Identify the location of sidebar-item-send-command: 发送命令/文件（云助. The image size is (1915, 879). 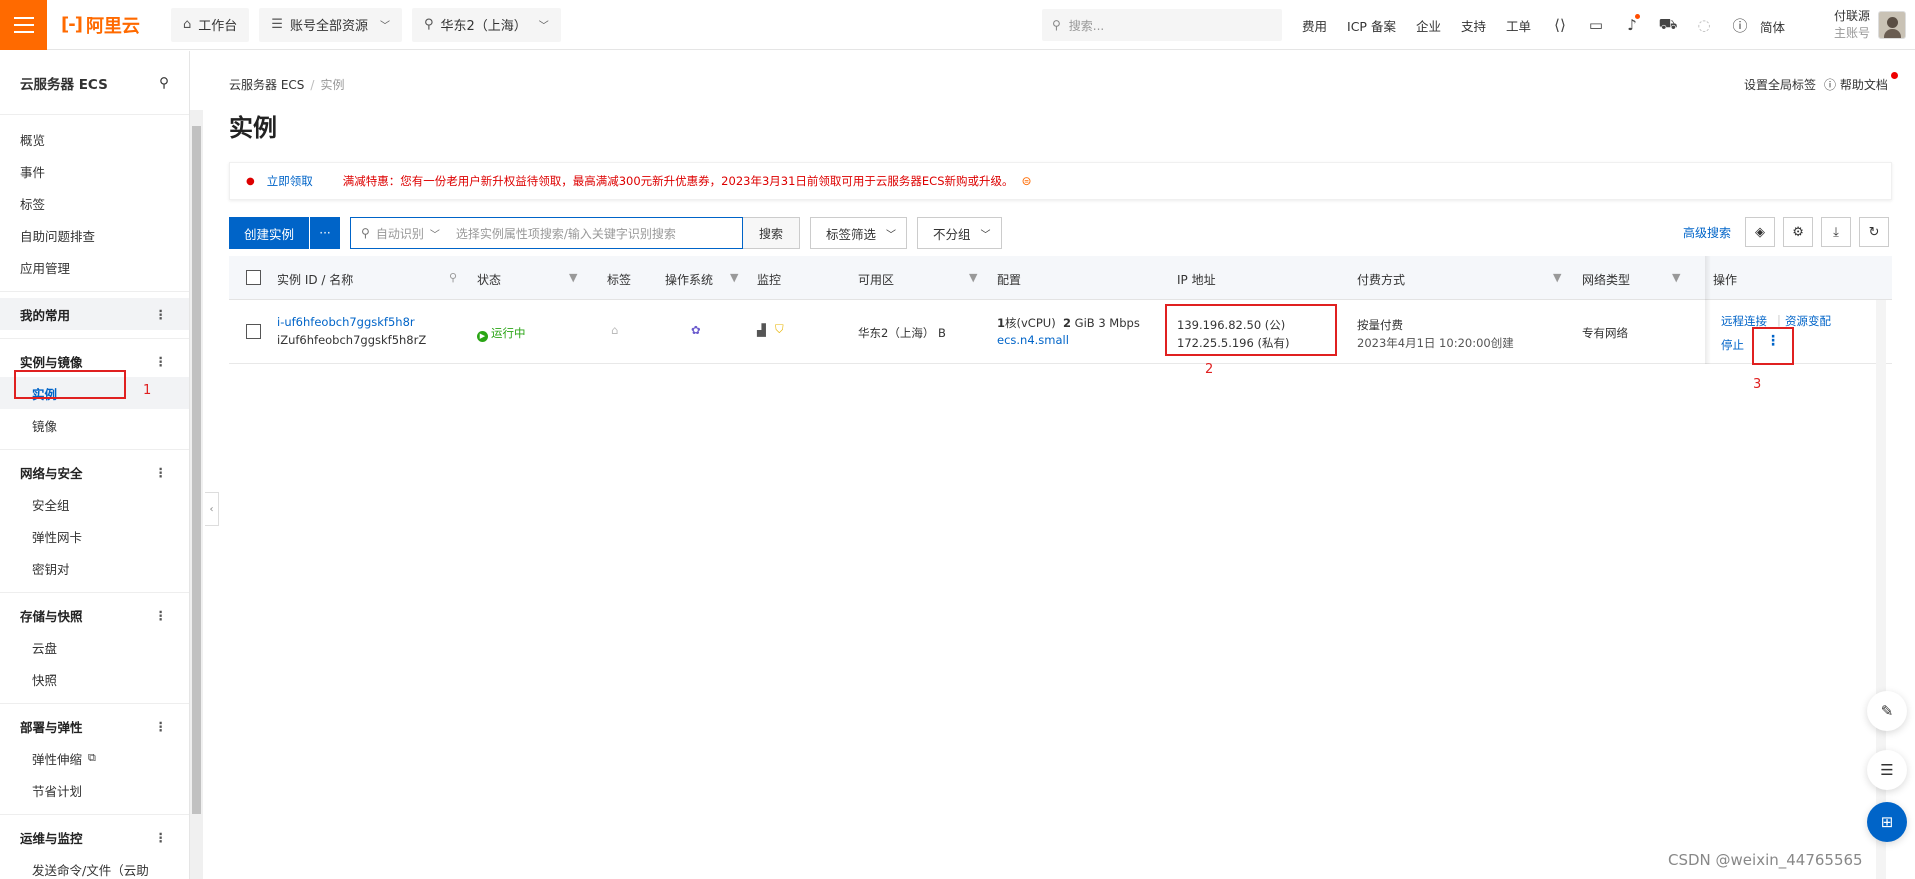
(94, 866).